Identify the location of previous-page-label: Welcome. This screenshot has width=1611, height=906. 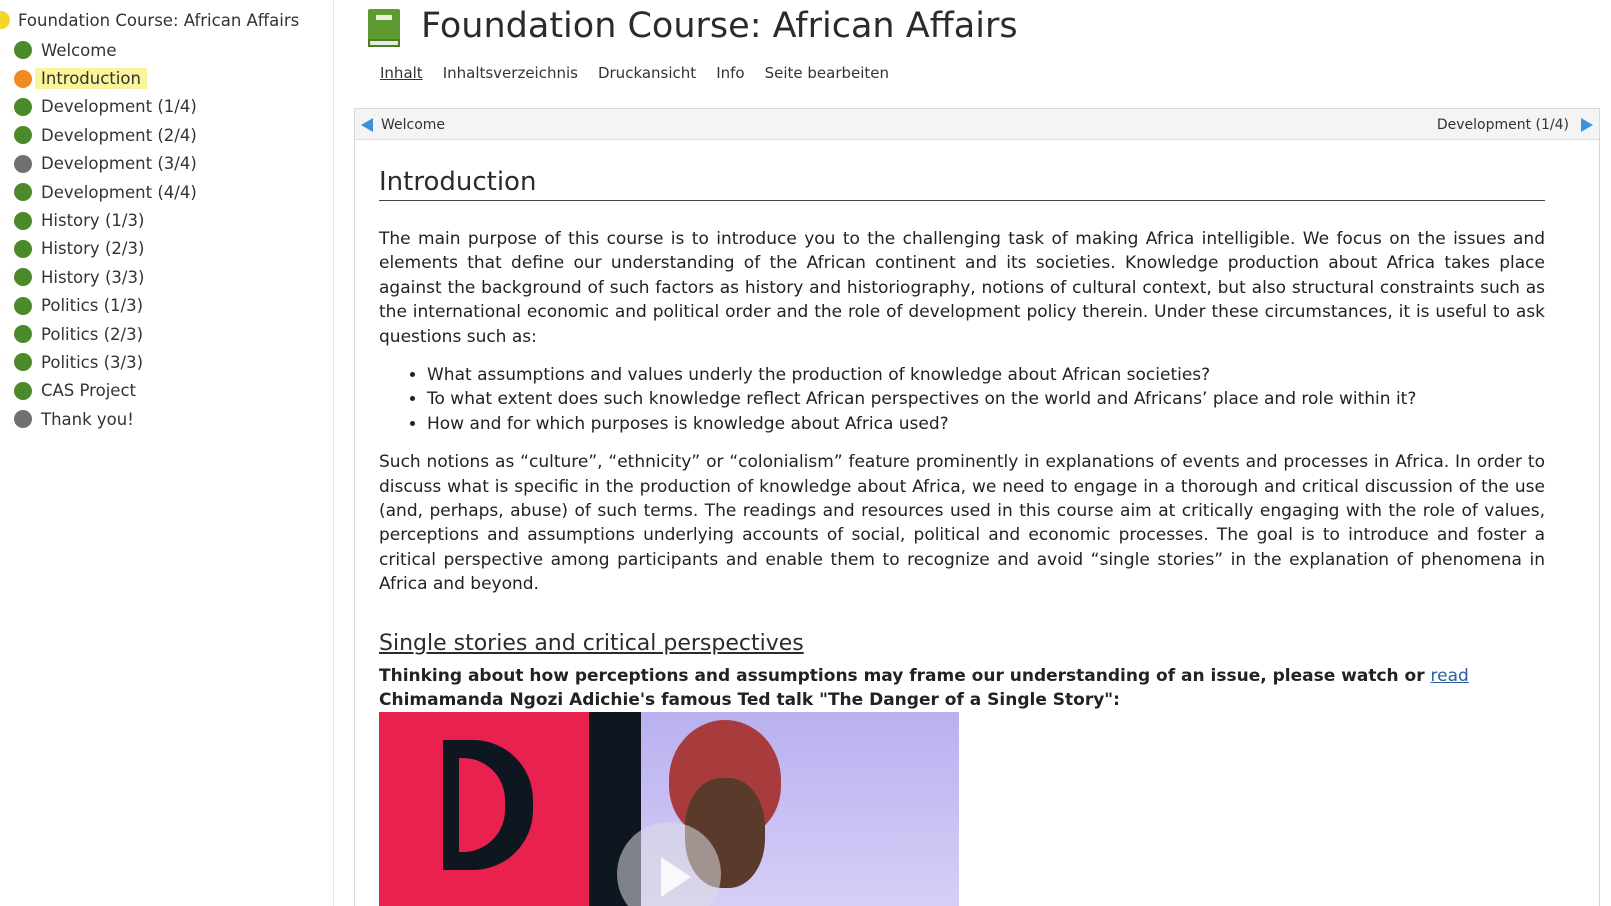
(413, 124).